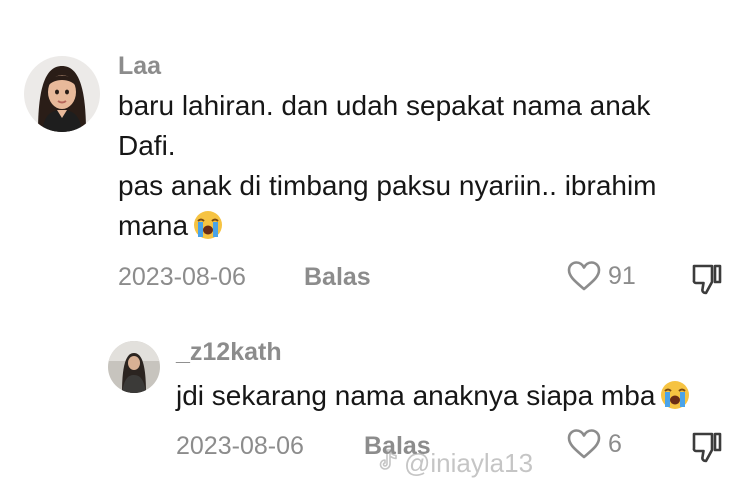  I want to click on comment-line-last: mana, so click(387, 226).